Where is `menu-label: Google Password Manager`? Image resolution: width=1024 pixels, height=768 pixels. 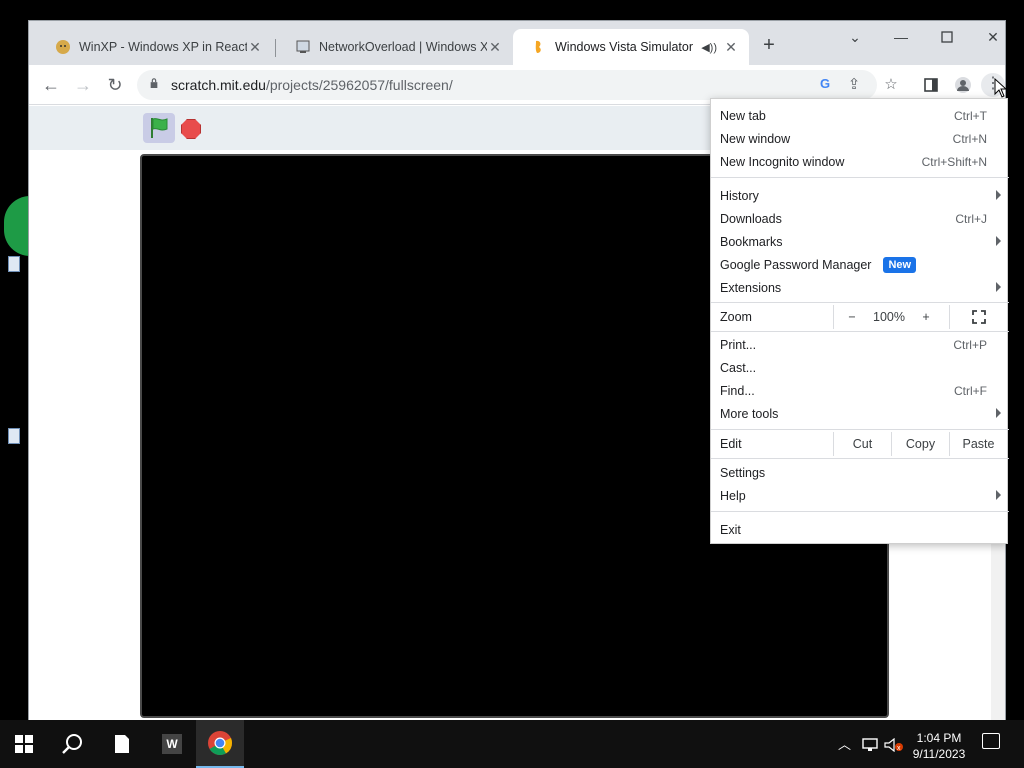 menu-label: Google Password Manager is located at coordinates (796, 264).